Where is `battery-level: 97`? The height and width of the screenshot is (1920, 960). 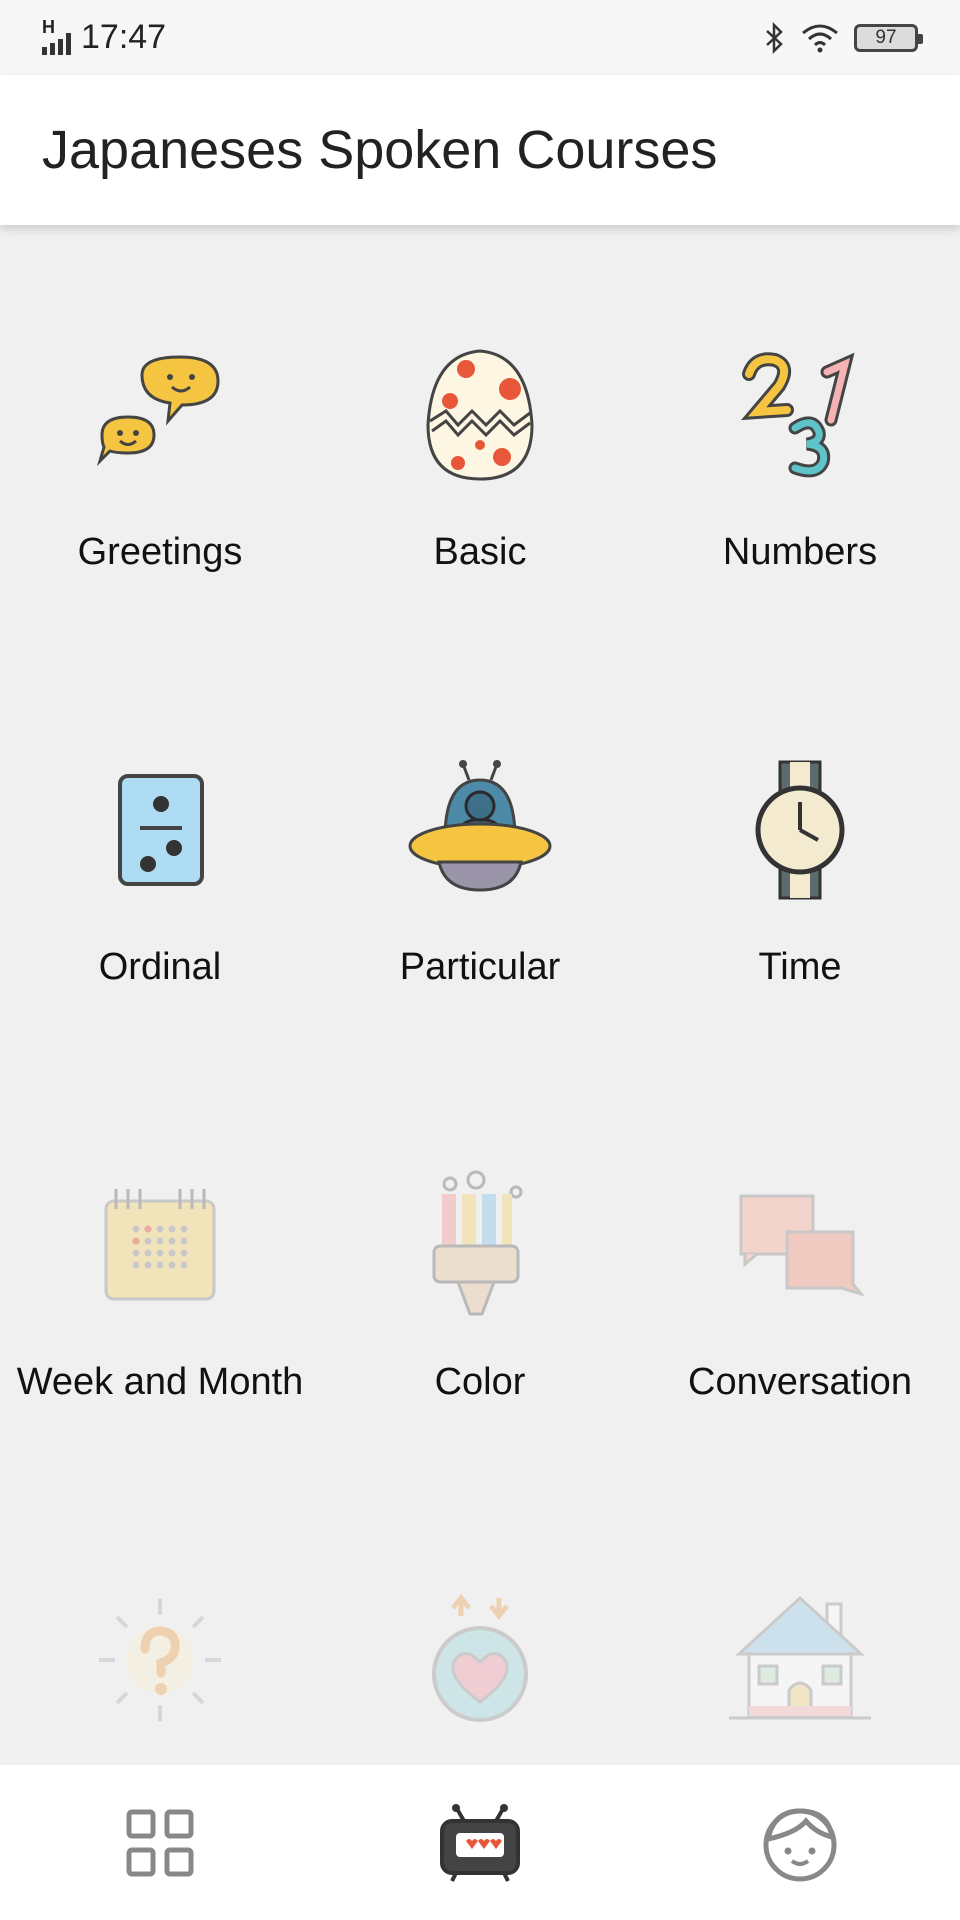 battery-level: 97 is located at coordinates (886, 37).